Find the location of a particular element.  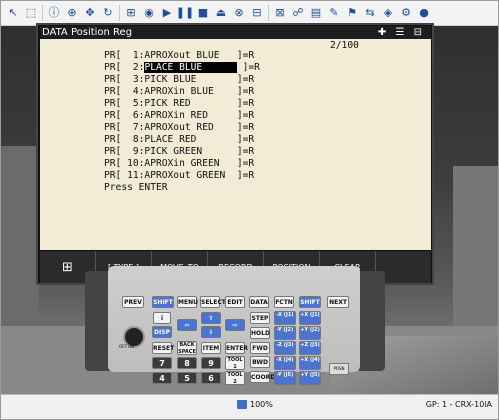

online-icon: ● is located at coordinates (424, 13).